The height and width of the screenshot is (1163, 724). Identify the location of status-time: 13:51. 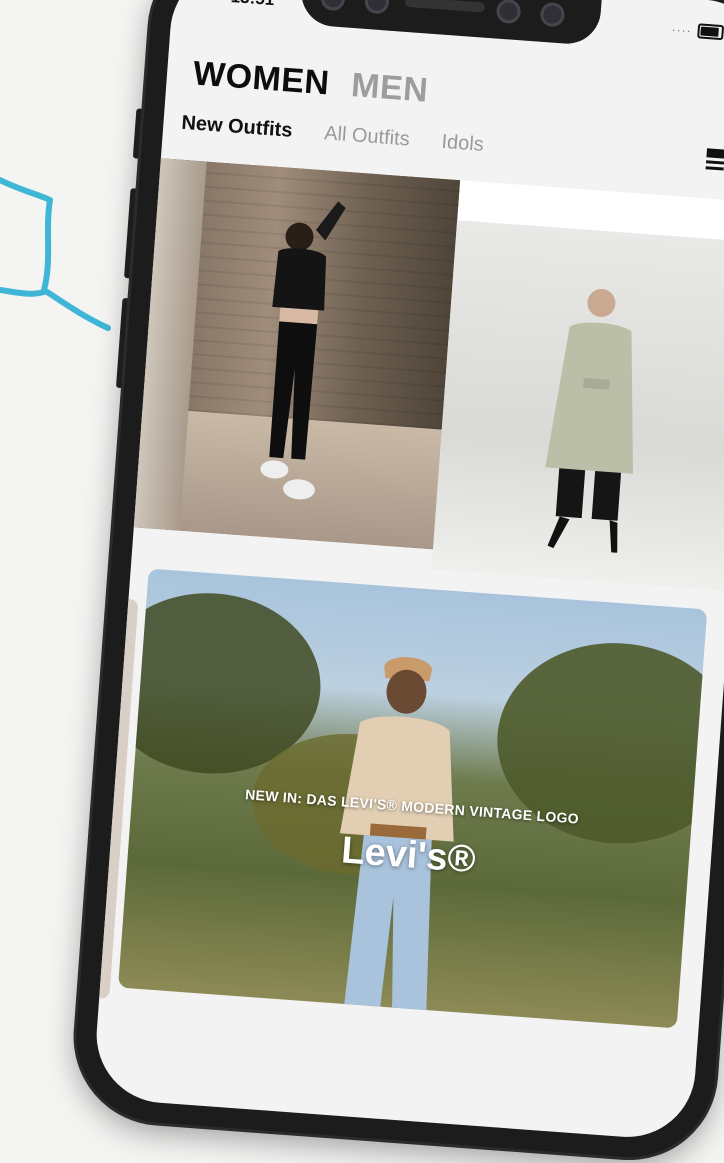
(252, 5).